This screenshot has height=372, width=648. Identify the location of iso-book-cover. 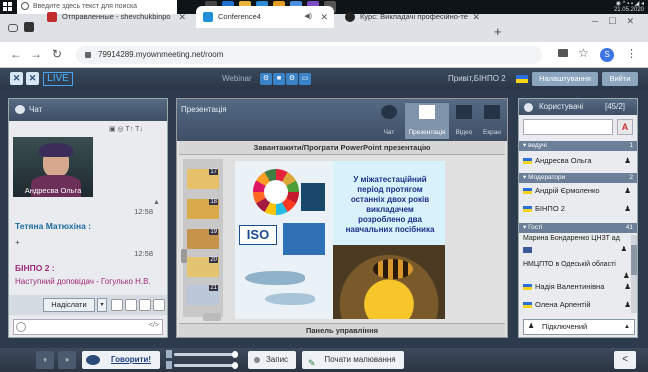
(304, 239).